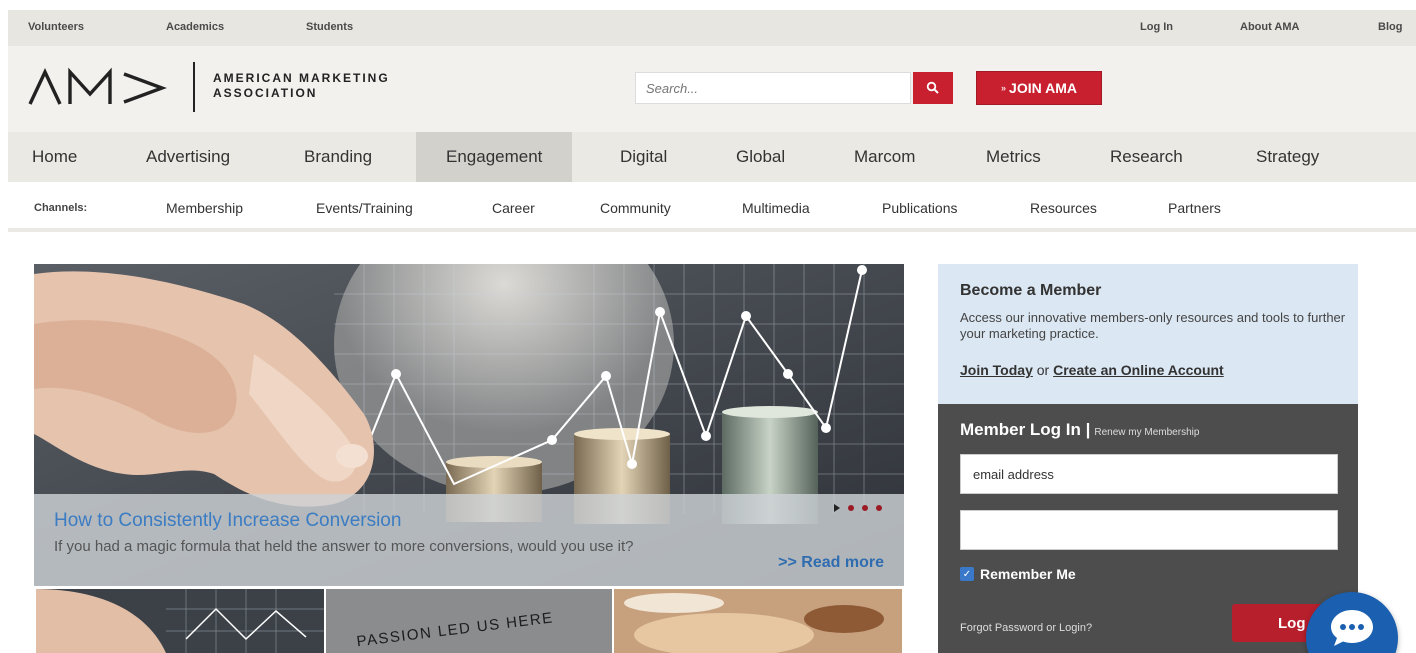 This screenshot has width=1416, height=653. I want to click on nav-item-home: Home, so click(54, 157).